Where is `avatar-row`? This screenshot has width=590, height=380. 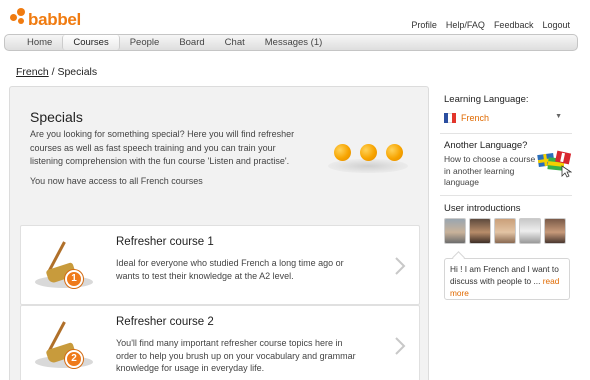 avatar-row is located at coordinates (505, 231).